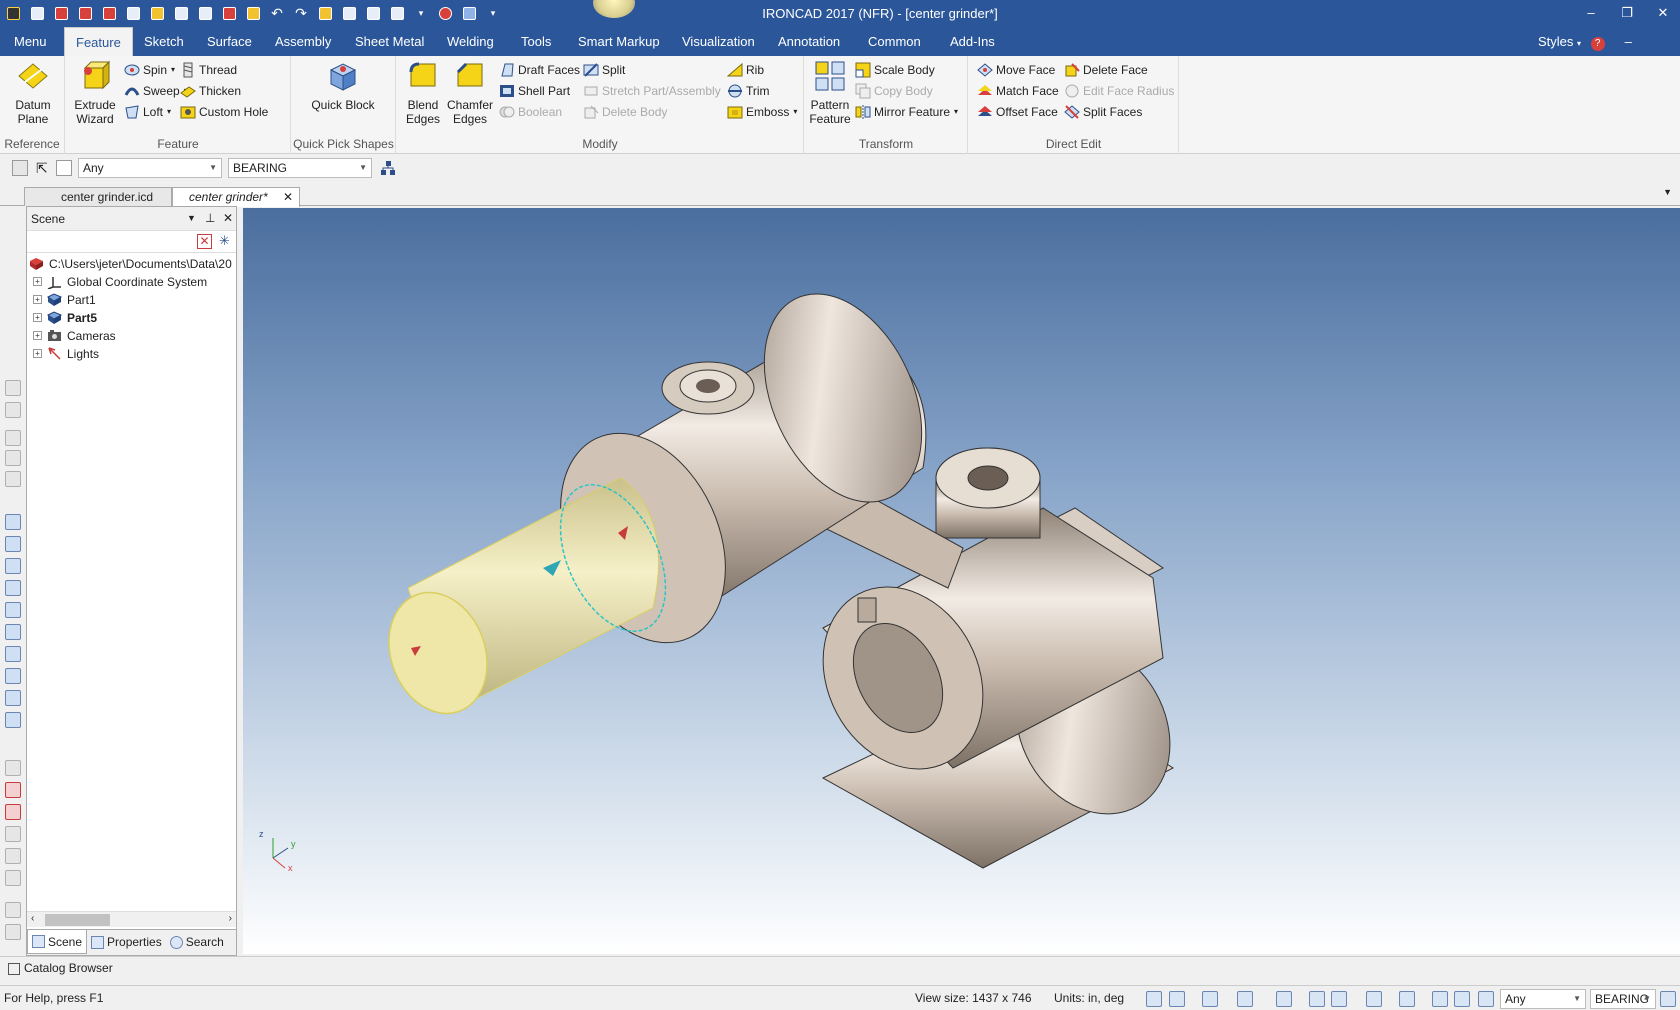 The height and width of the screenshot is (1010, 1680). I want to click on status-part-combo: BEARING ▼, so click(1623, 999).